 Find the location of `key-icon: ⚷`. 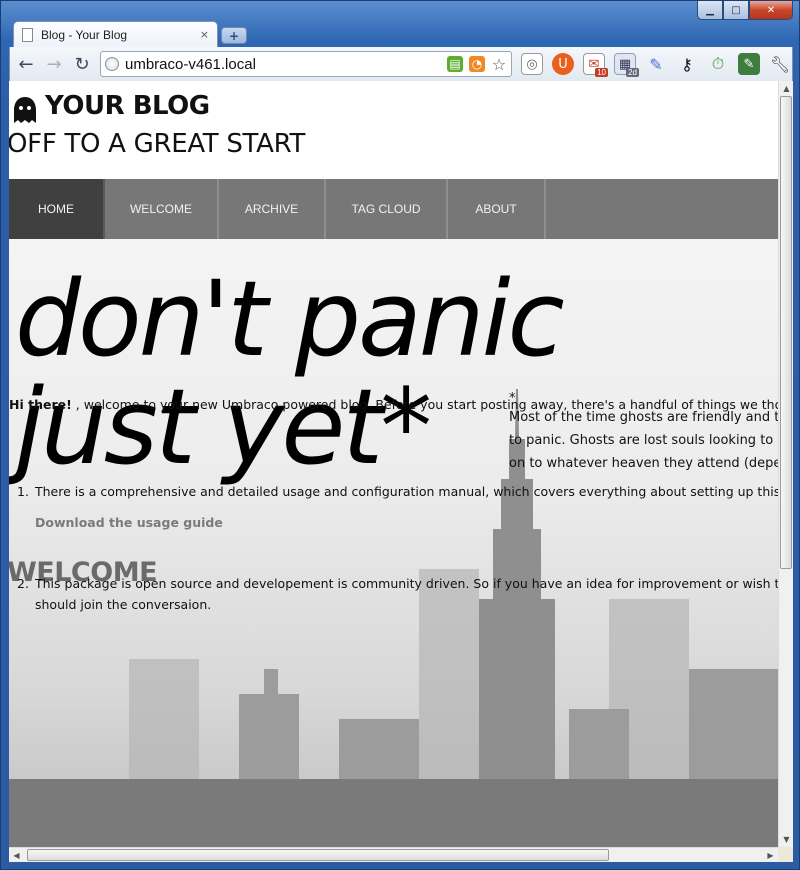

key-icon: ⚷ is located at coordinates (687, 64).